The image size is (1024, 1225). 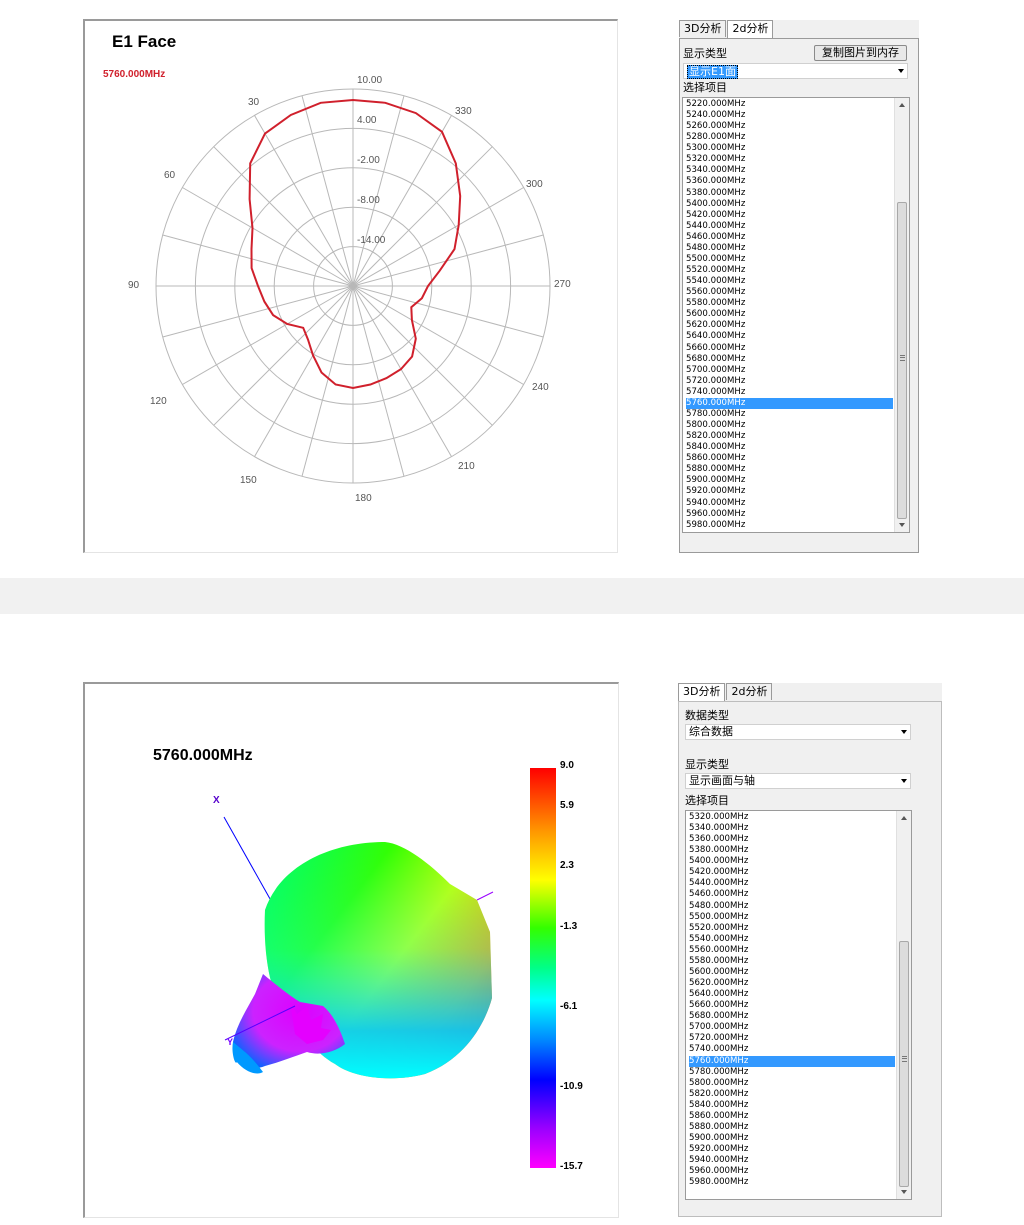 What do you see at coordinates (795, 71) in the screenshot?
I see `display-type-select: 显示E1面` at bounding box center [795, 71].